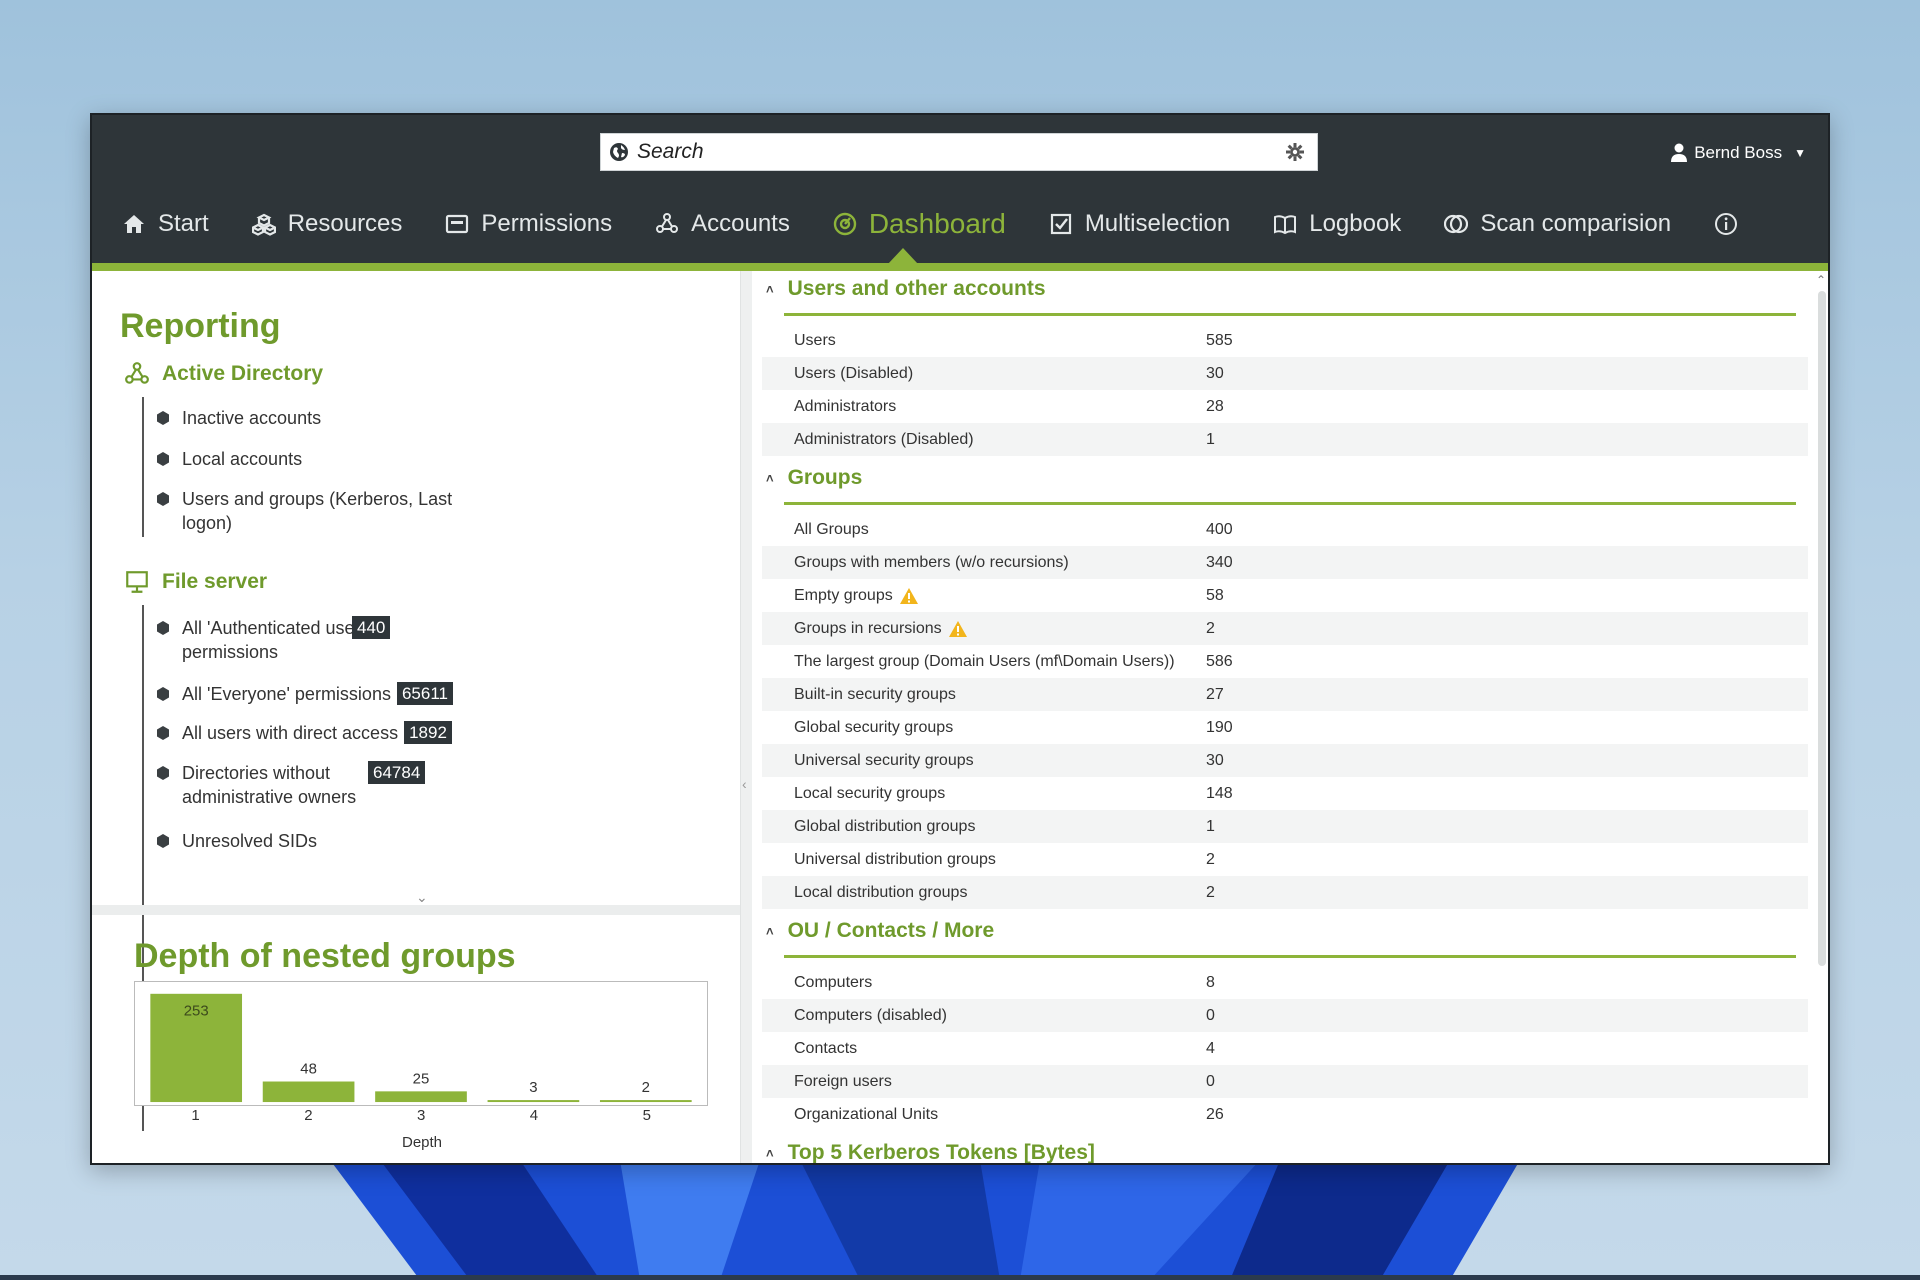 The width and height of the screenshot is (1920, 1280). Describe the element at coordinates (1285, 439) in the screenshot. I see `stat-row: Administrators (Disabled) 1` at that location.